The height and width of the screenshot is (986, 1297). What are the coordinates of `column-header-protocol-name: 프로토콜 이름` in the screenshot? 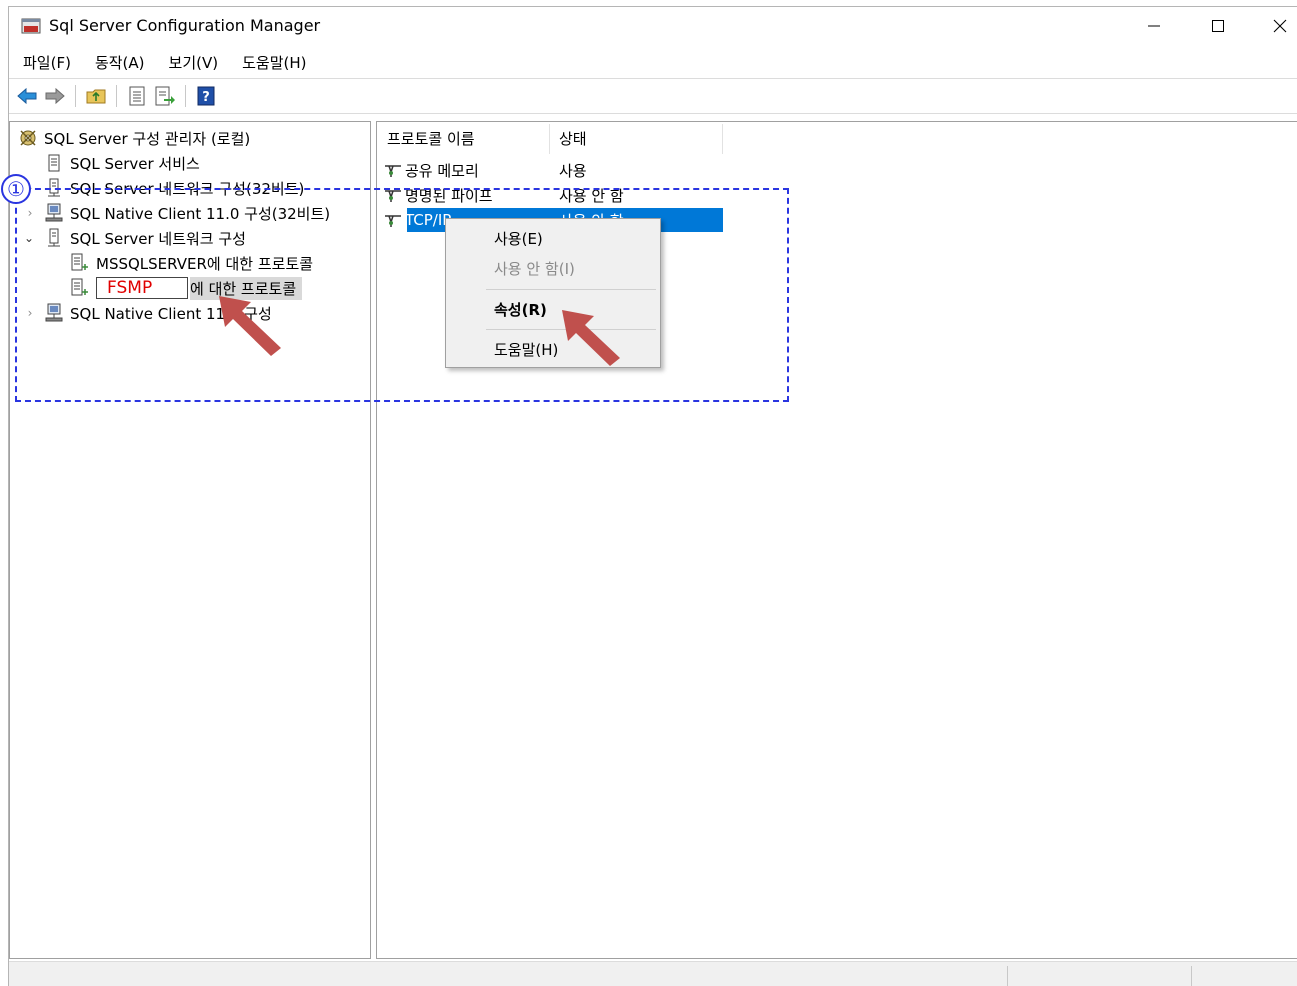 It's located at (431, 138).